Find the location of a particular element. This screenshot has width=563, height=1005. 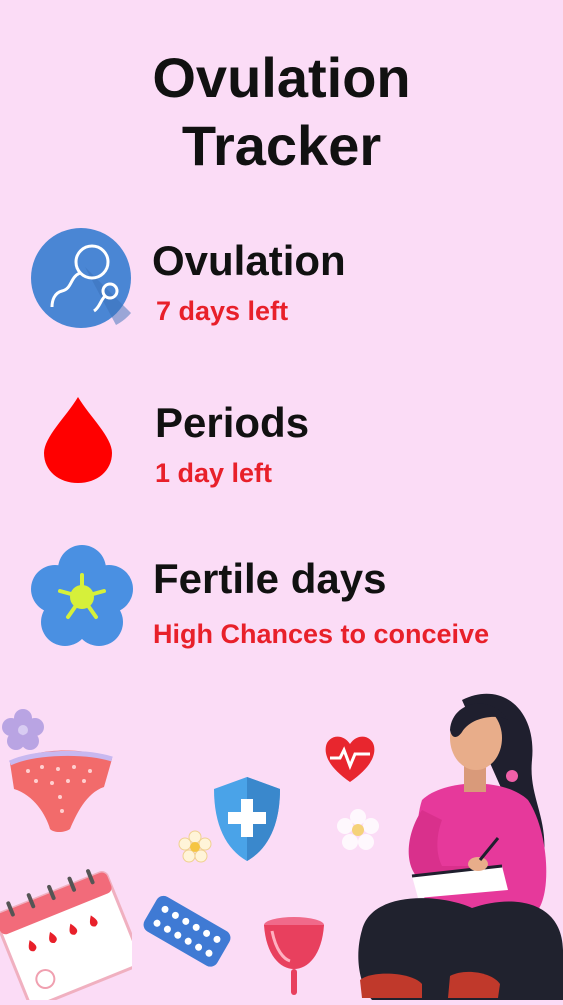

woman-writing-illustration is located at coordinates (457, 842).